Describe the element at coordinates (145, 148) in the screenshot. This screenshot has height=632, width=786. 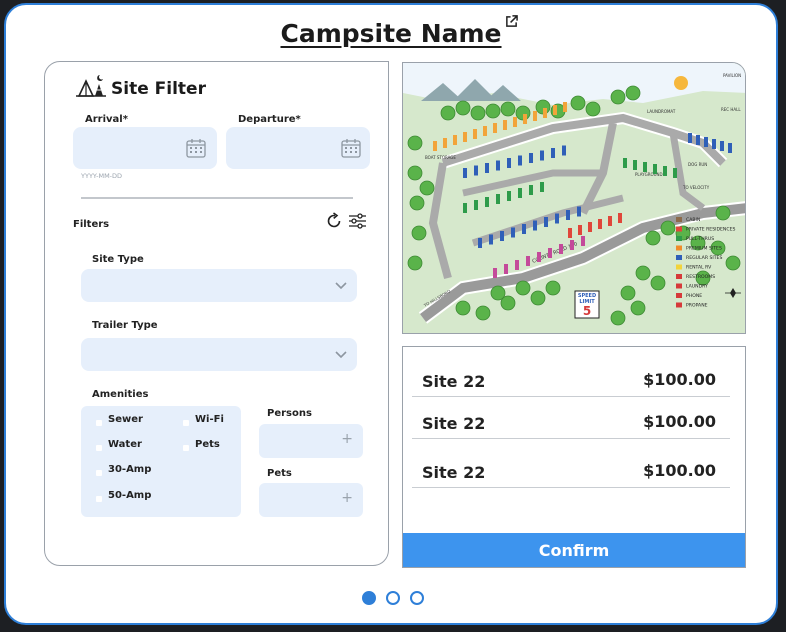
I see `arrival-date-input` at that location.